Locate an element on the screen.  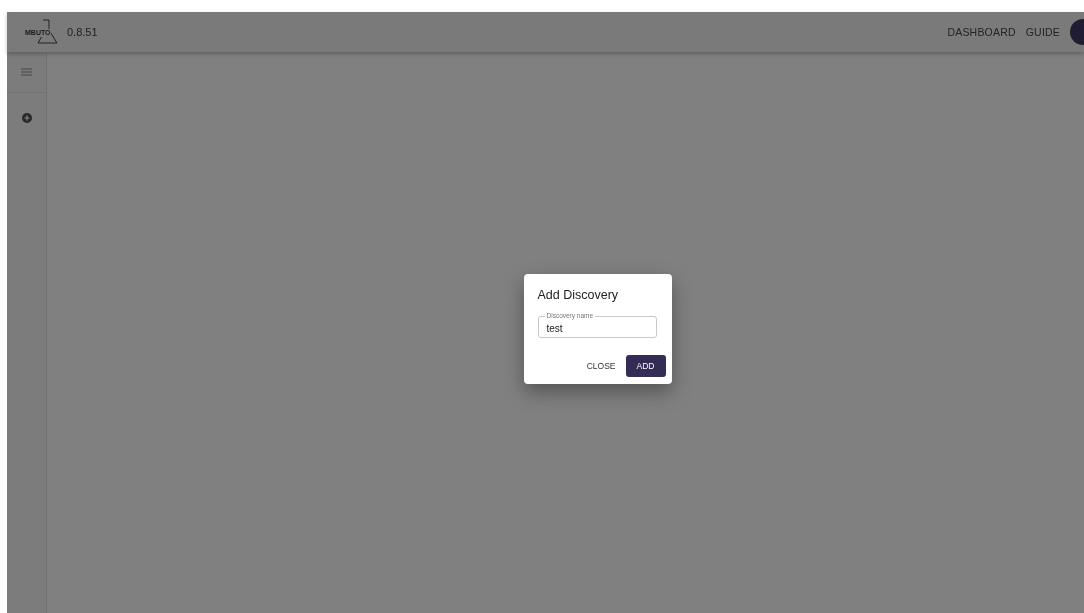
version-label: 0.8.51 is located at coordinates (82, 32).